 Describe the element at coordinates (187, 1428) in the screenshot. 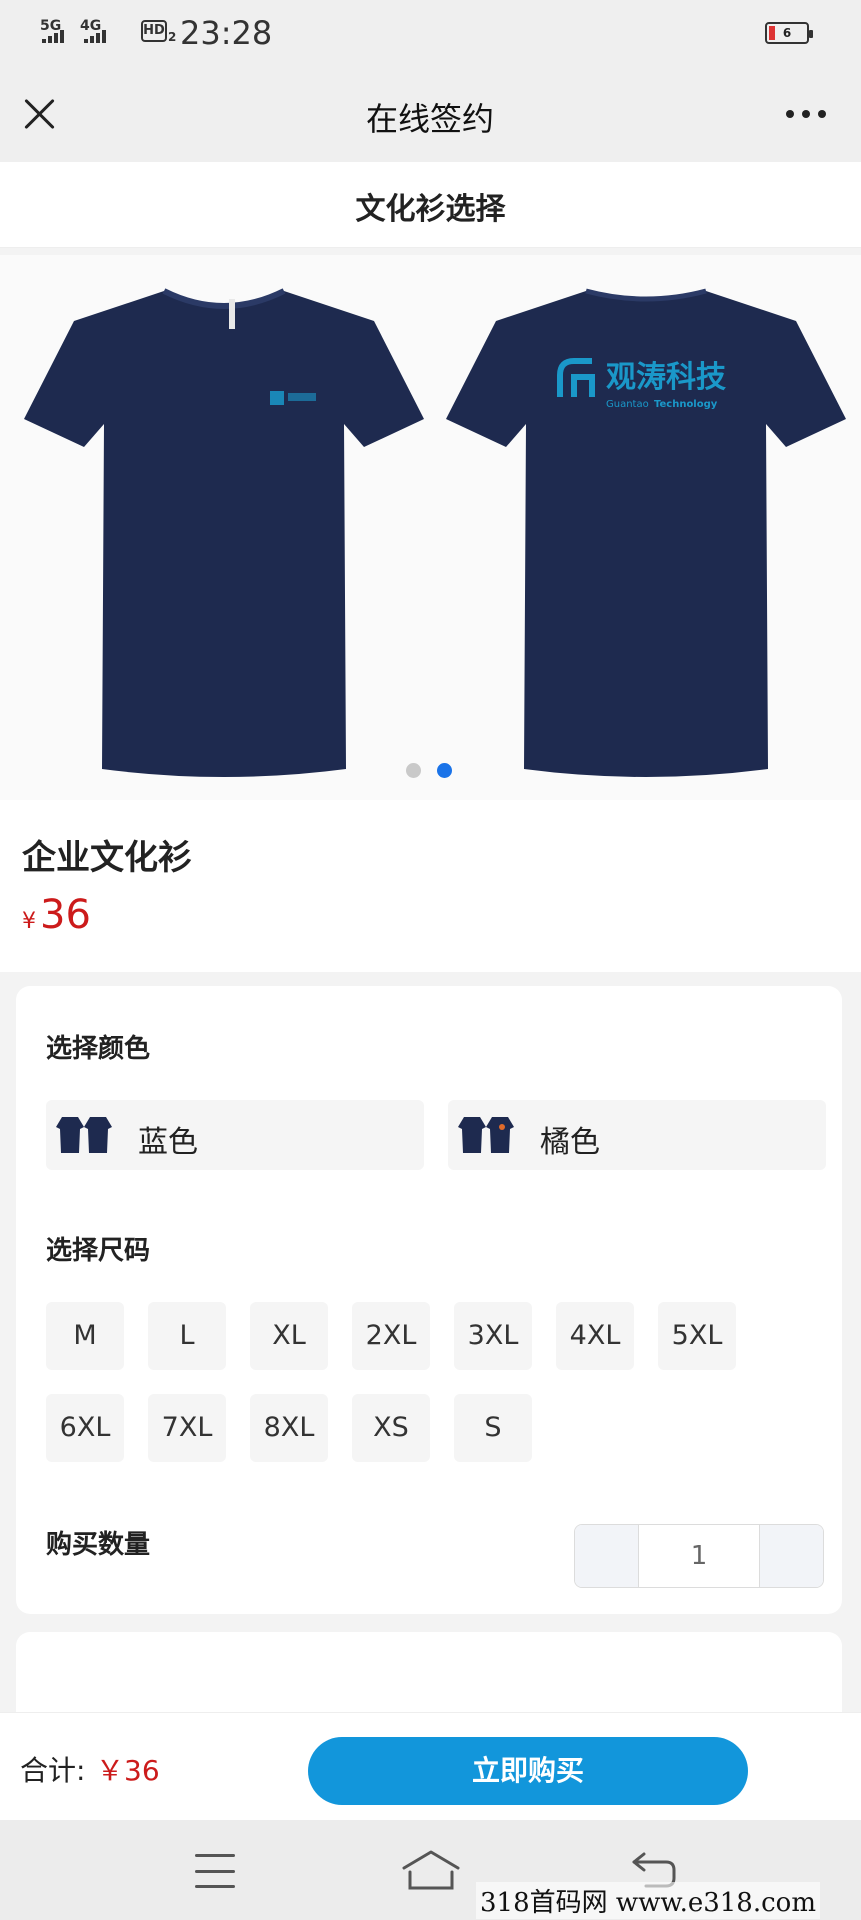

I see `size-option-7xl: 7XL` at that location.